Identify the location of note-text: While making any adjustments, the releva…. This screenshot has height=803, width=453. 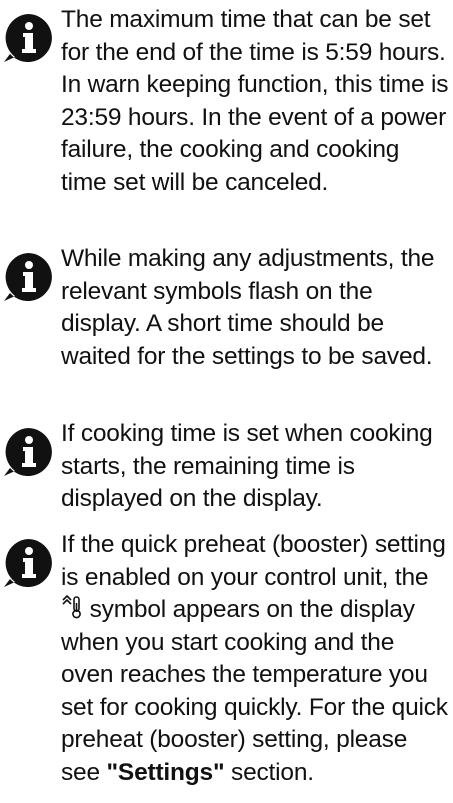
(248, 307).